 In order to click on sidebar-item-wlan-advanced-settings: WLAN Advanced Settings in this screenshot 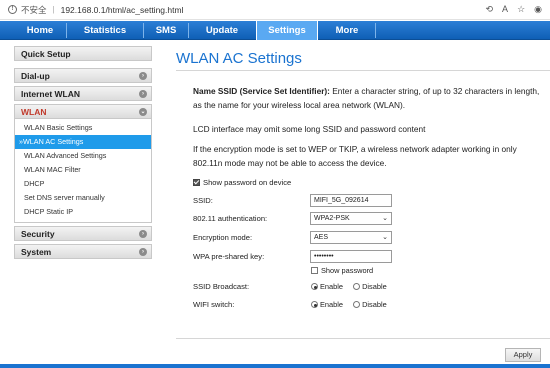, I will do `click(83, 156)`.